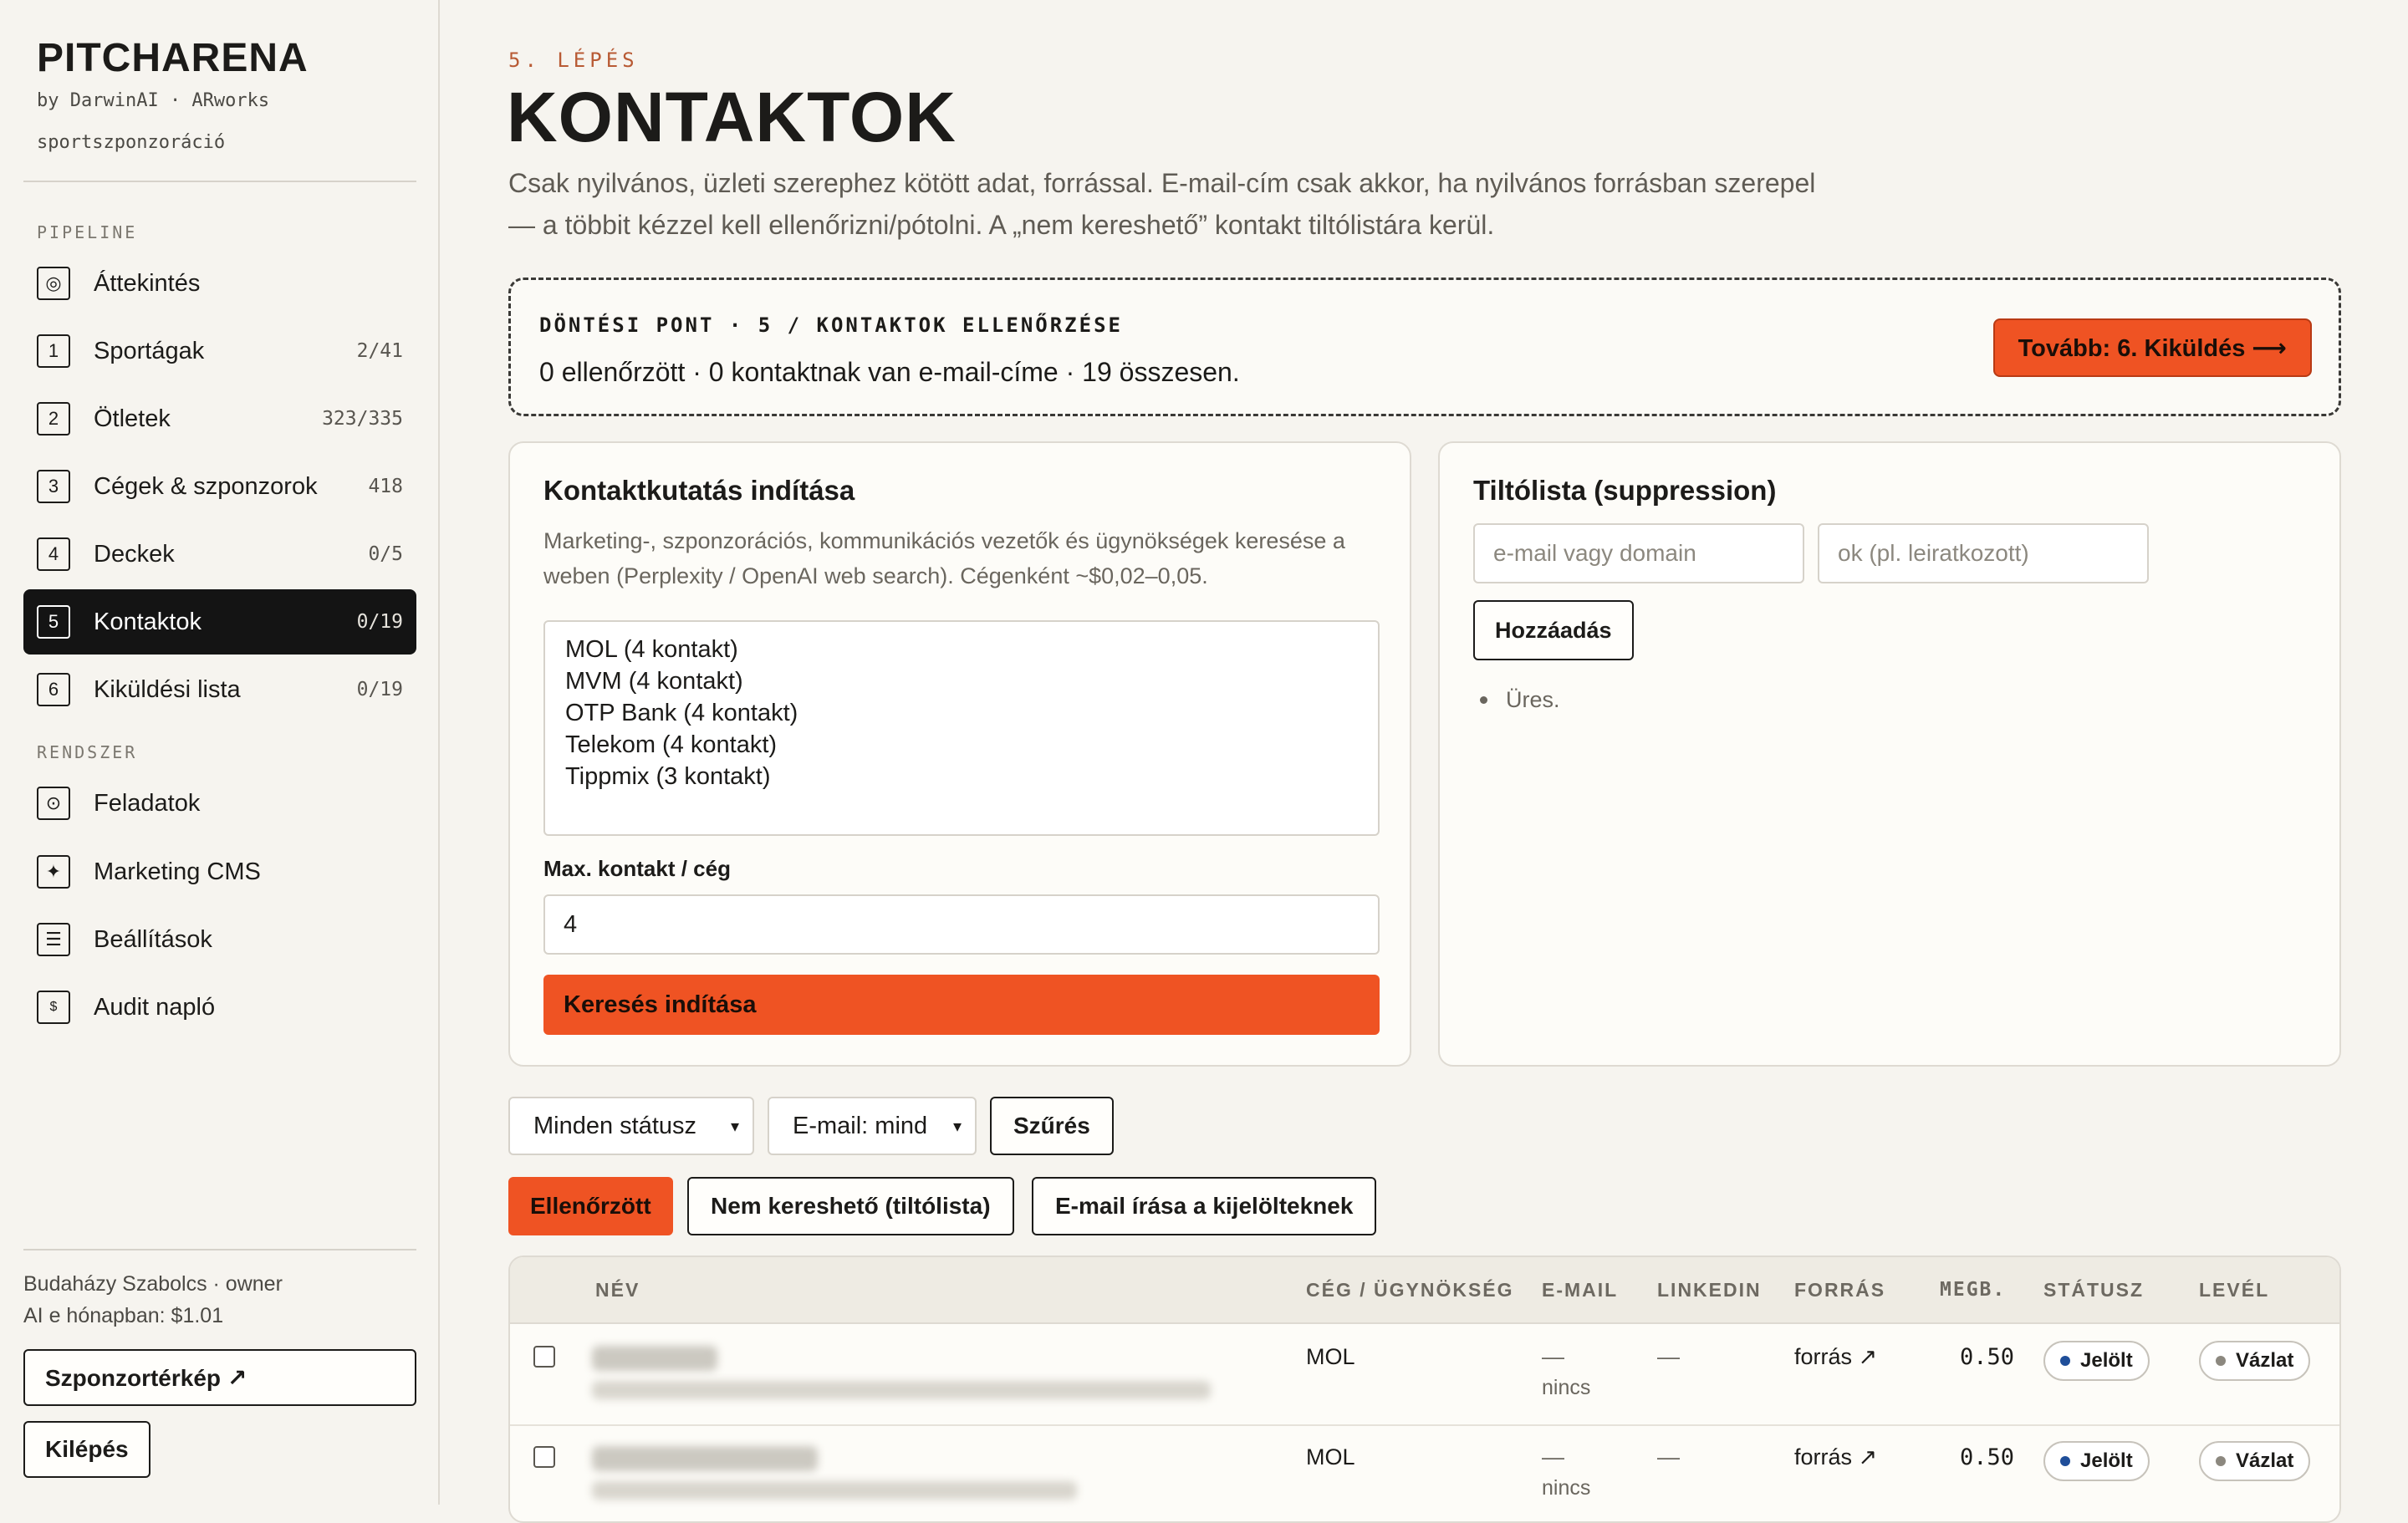 This screenshot has width=2408, height=1523. What do you see at coordinates (615, 1125) in the screenshot?
I see `select-value: Minden státusz` at bounding box center [615, 1125].